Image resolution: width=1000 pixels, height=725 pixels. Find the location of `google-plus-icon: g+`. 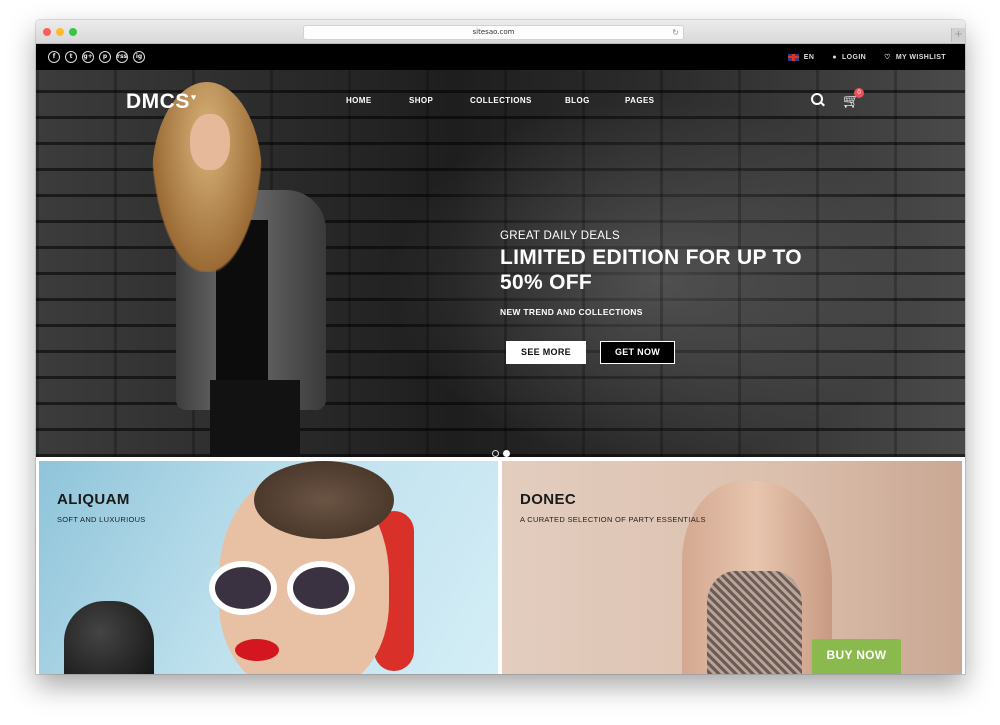

google-plus-icon: g+ is located at coordinates (88, 57).